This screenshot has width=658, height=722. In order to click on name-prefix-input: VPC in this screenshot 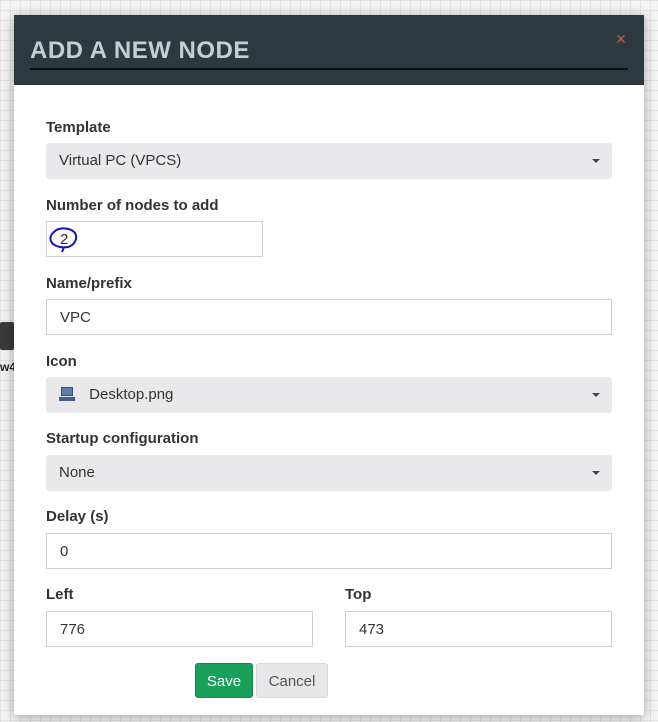, I will do `click(329, 317)`.